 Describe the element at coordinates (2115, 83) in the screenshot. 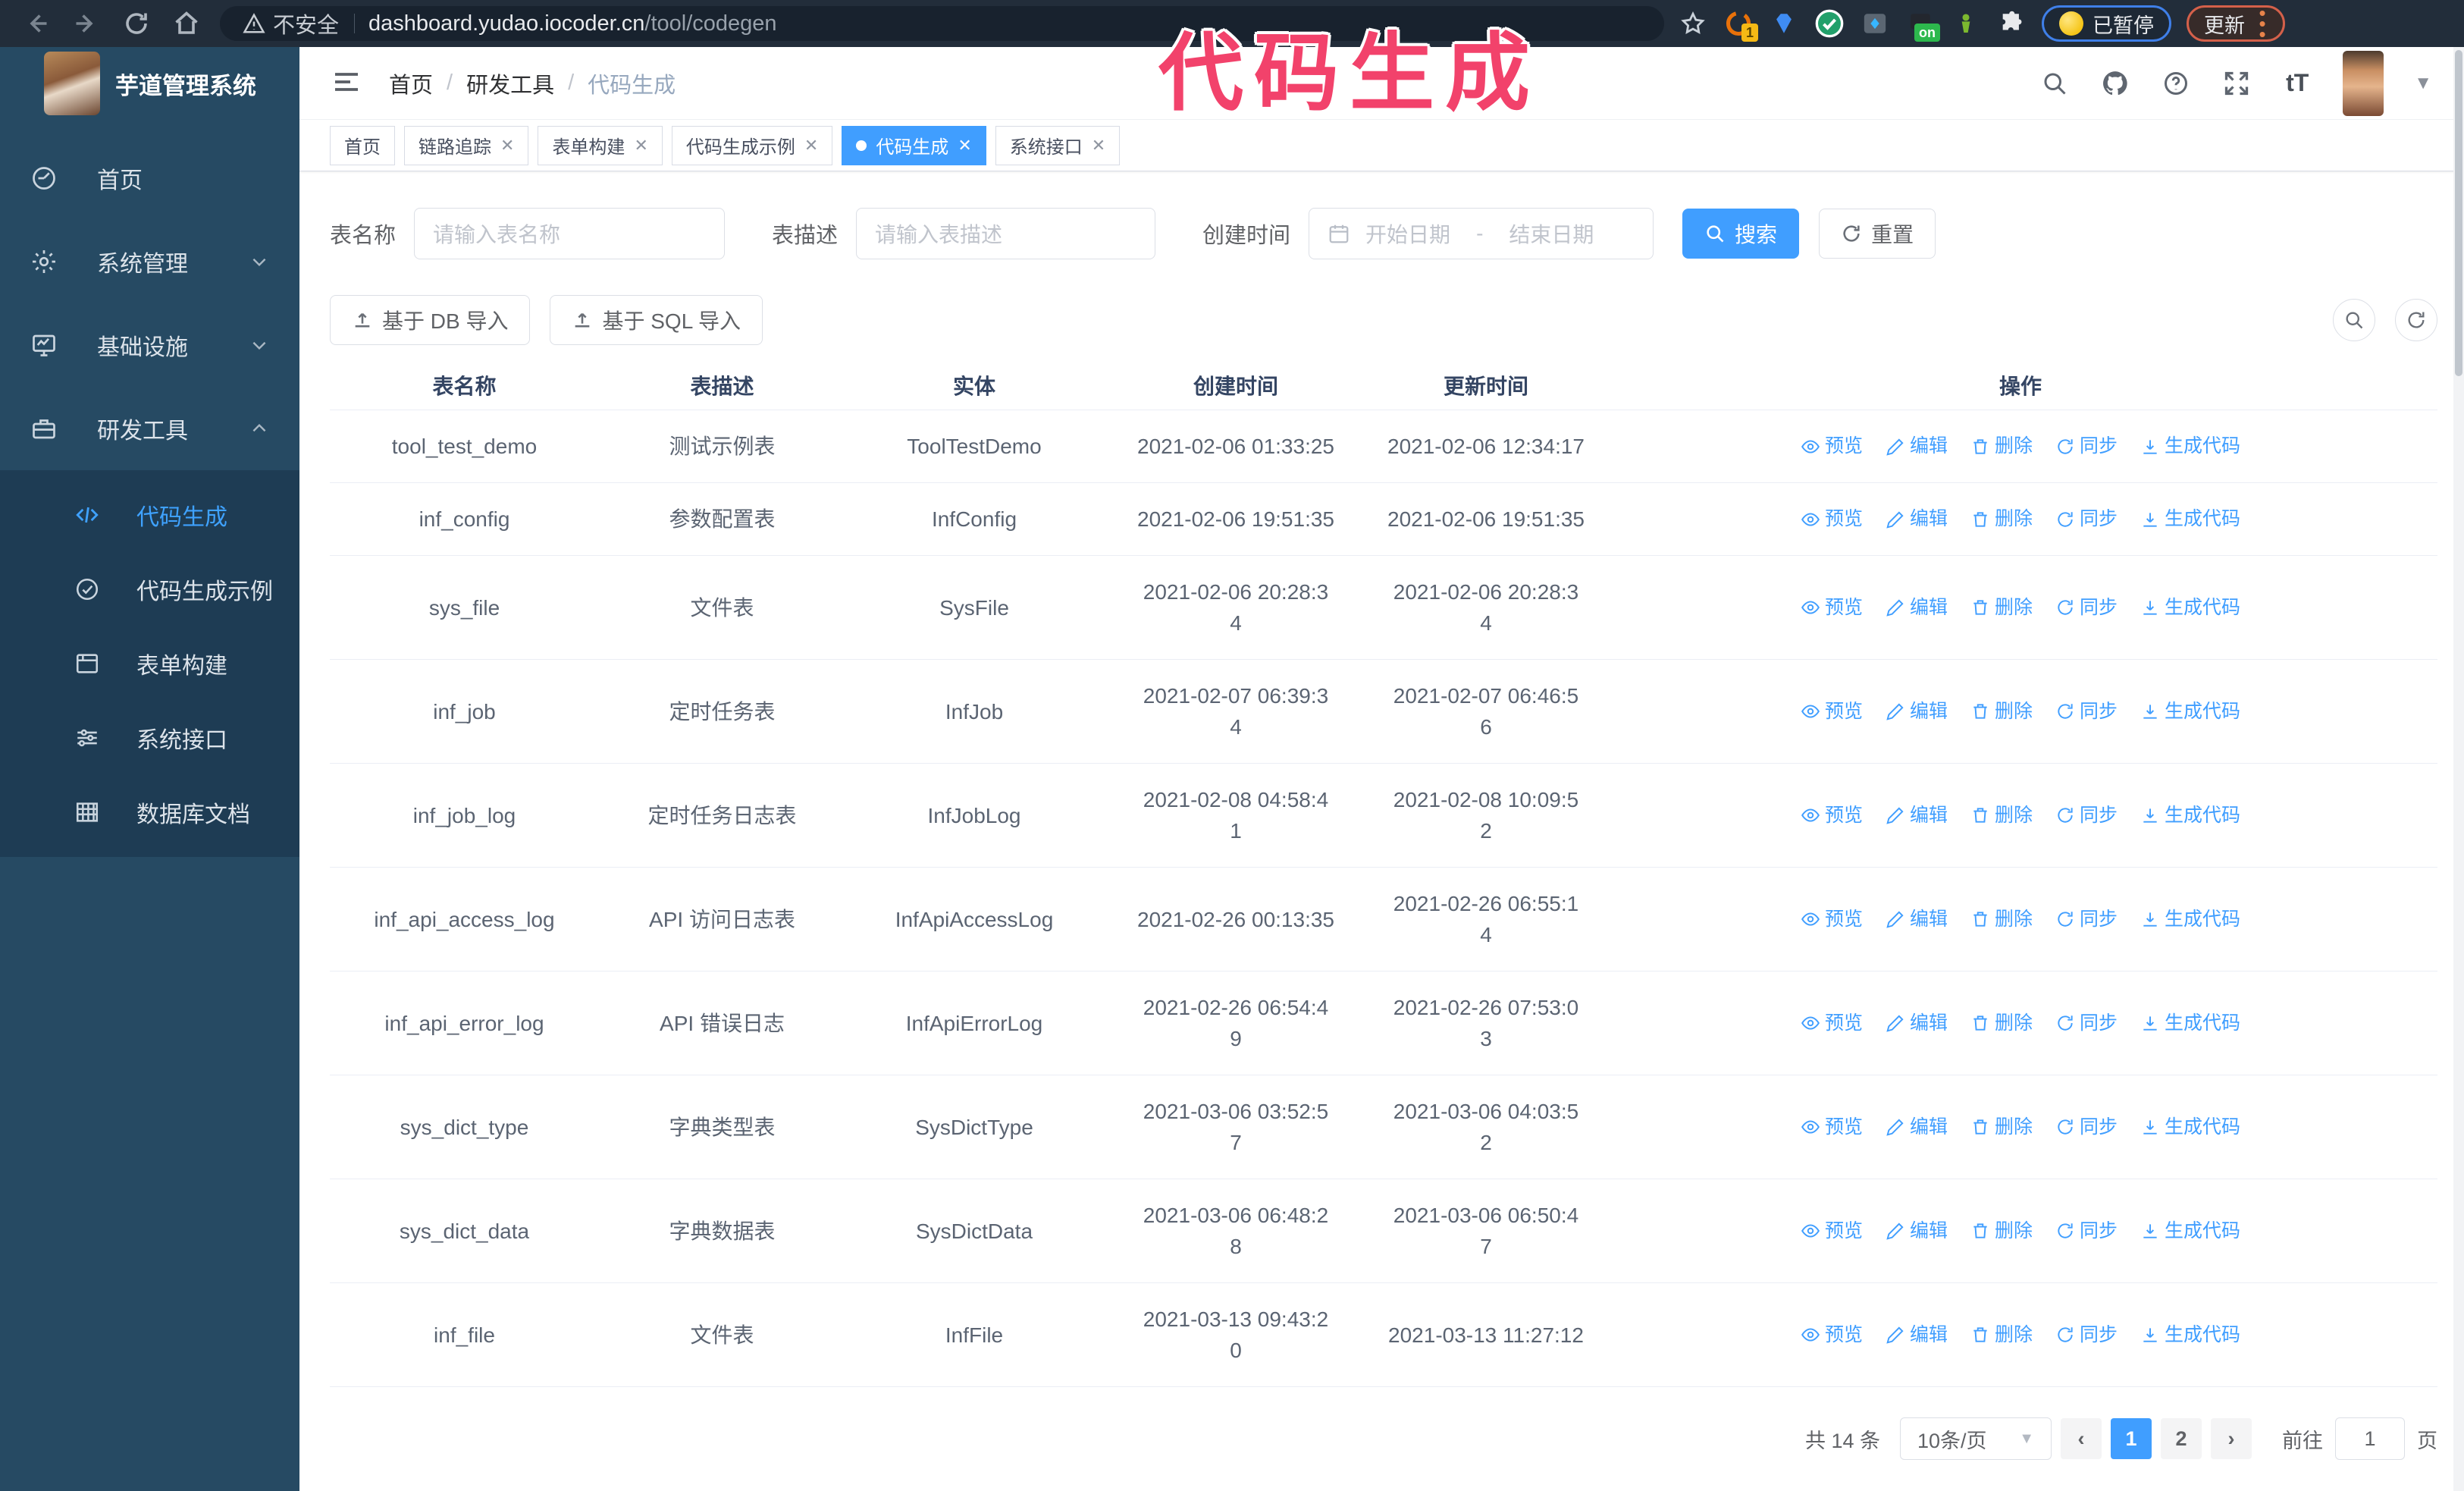

I see `github-icon` at that location.